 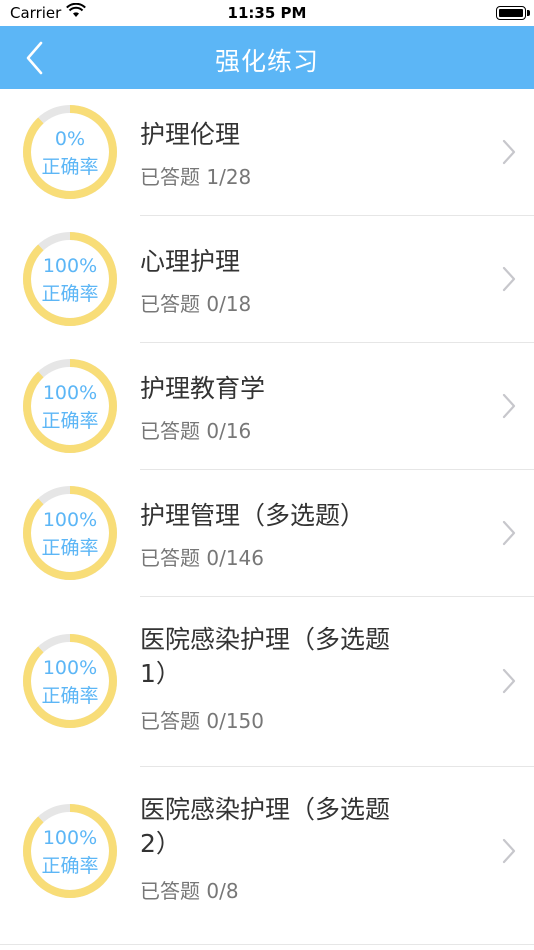 I want to click on answered-count: 已答题 0/18, so click(x=196, y=304).